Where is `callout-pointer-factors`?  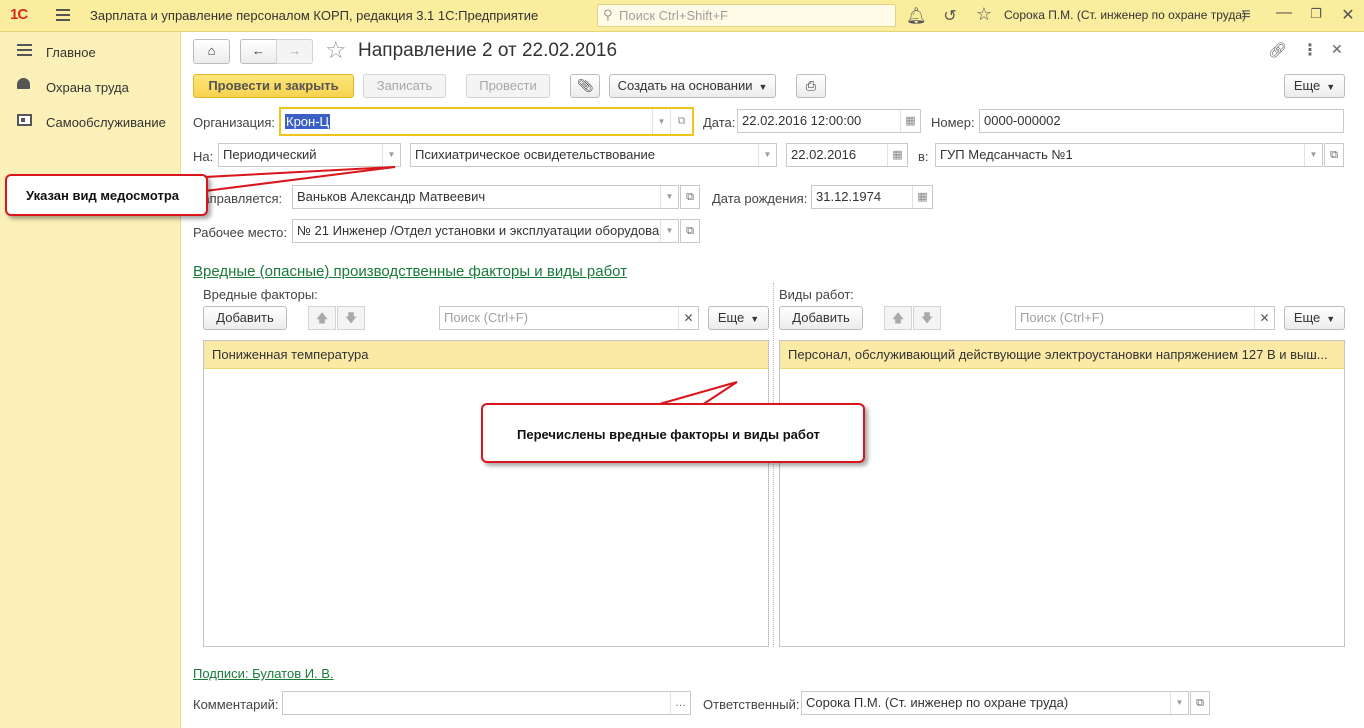 callout-pointer-factors is located at coordinates (696, 393).